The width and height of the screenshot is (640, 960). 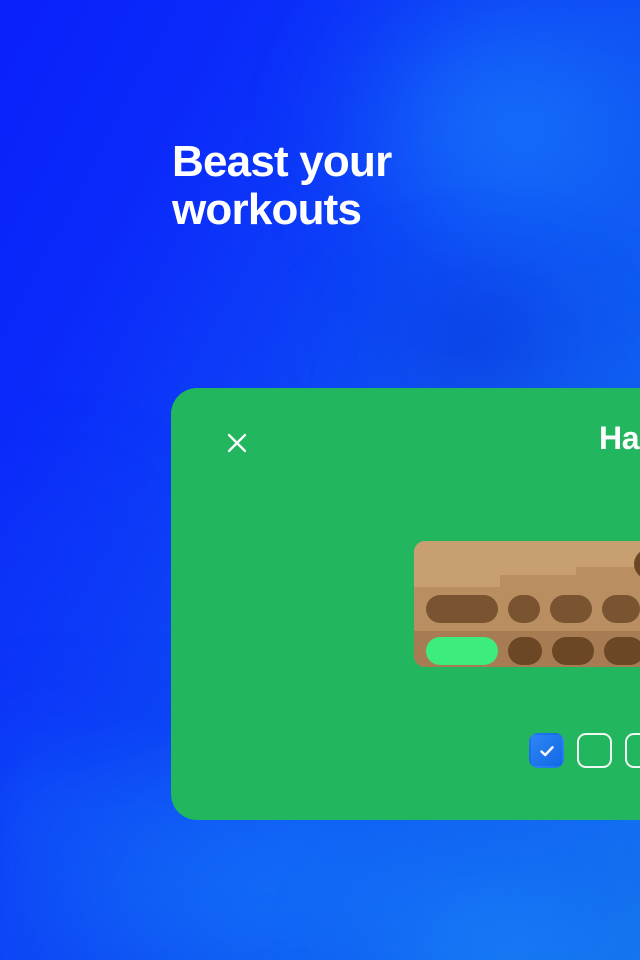 I want to click on checkbox-row, so click(x=584, y=750).